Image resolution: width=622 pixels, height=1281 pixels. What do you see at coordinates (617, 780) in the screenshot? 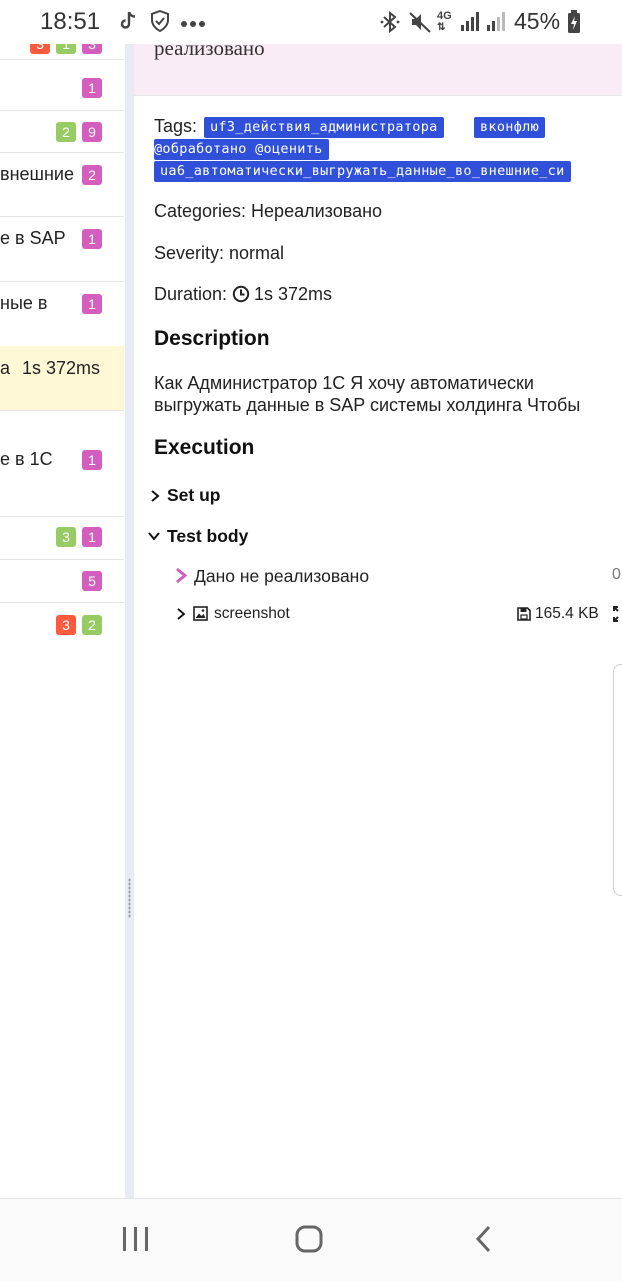
I see `attachment-preview-frame` at bounding box center [617, 780].